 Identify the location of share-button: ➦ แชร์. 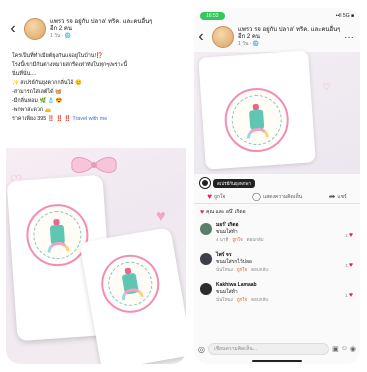
(338, 196).